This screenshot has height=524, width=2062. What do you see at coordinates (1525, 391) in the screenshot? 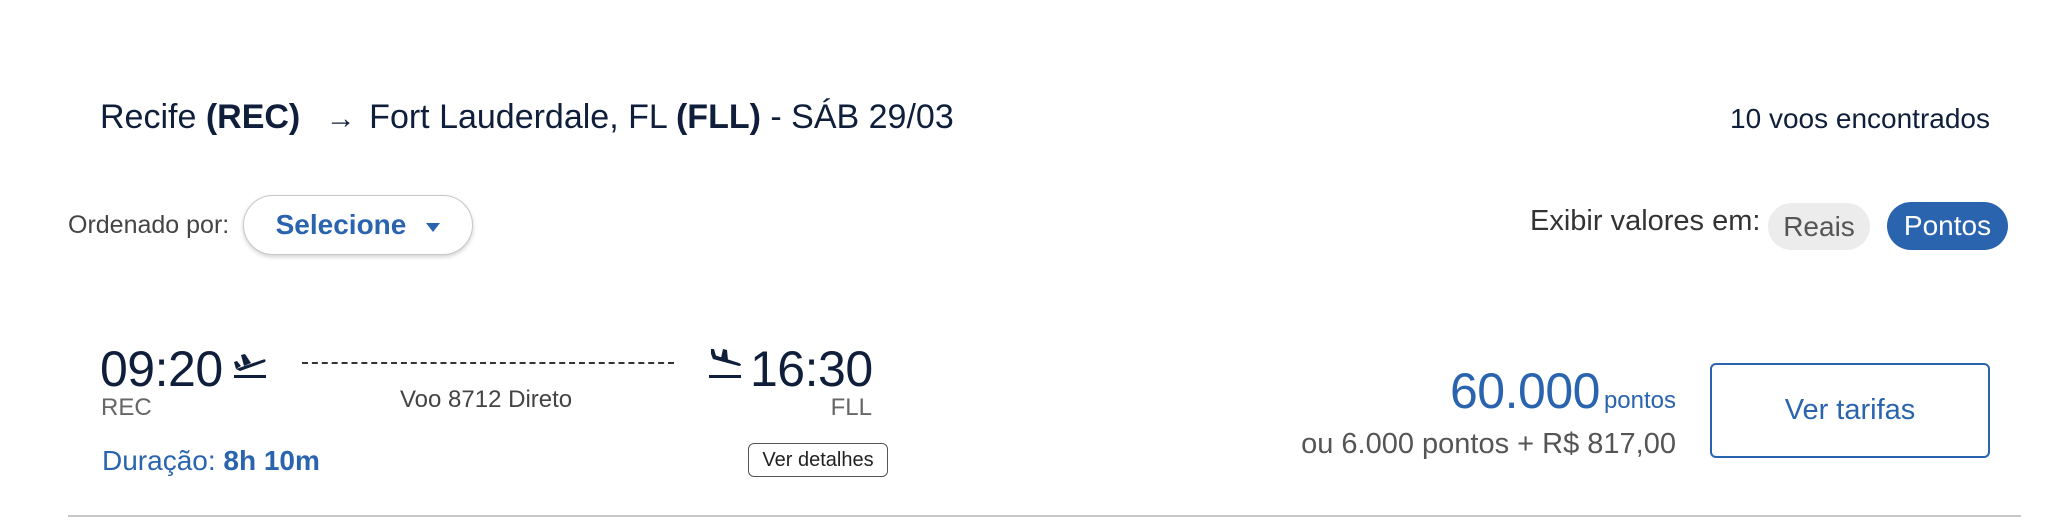
I see `price-points-value: 60.000` at bounding box center [1525, 391].